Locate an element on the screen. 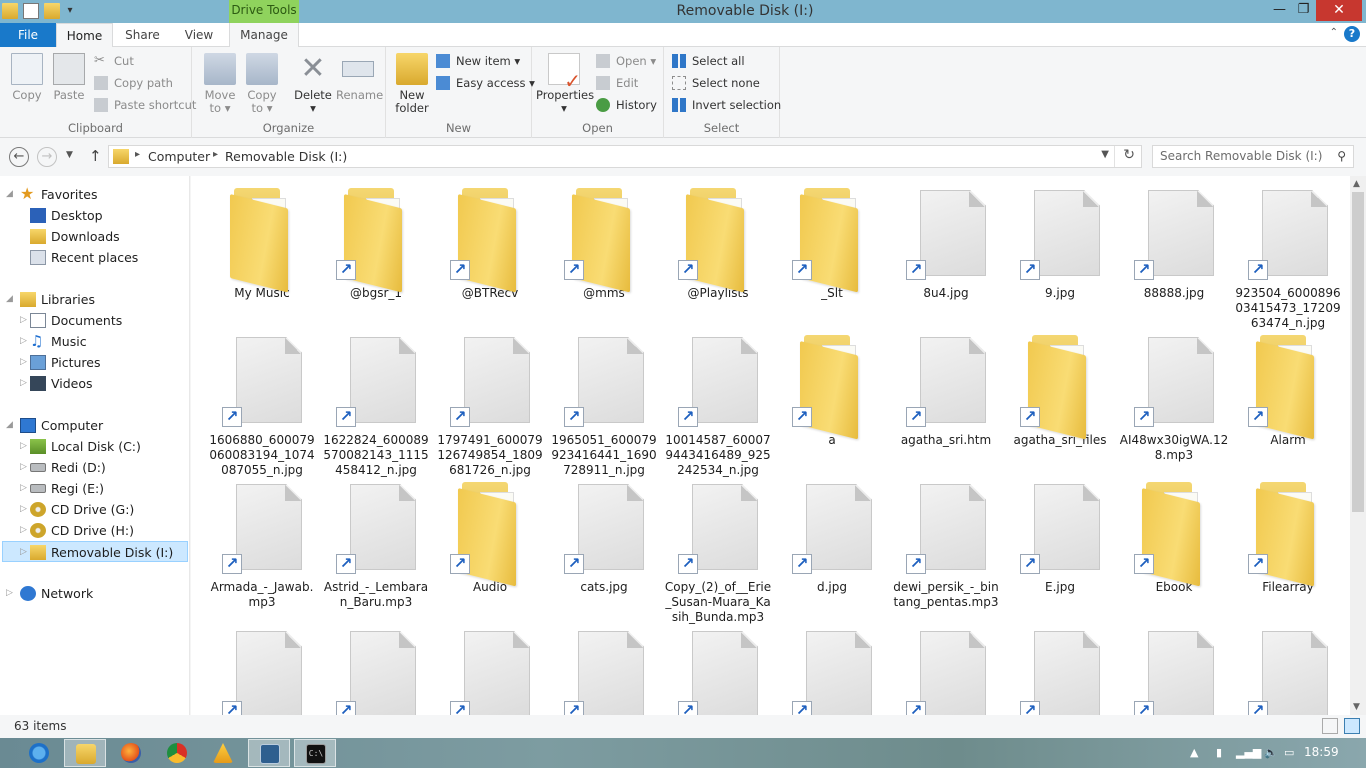  large-icons-view-icon is located at coordinates (1352, 726).